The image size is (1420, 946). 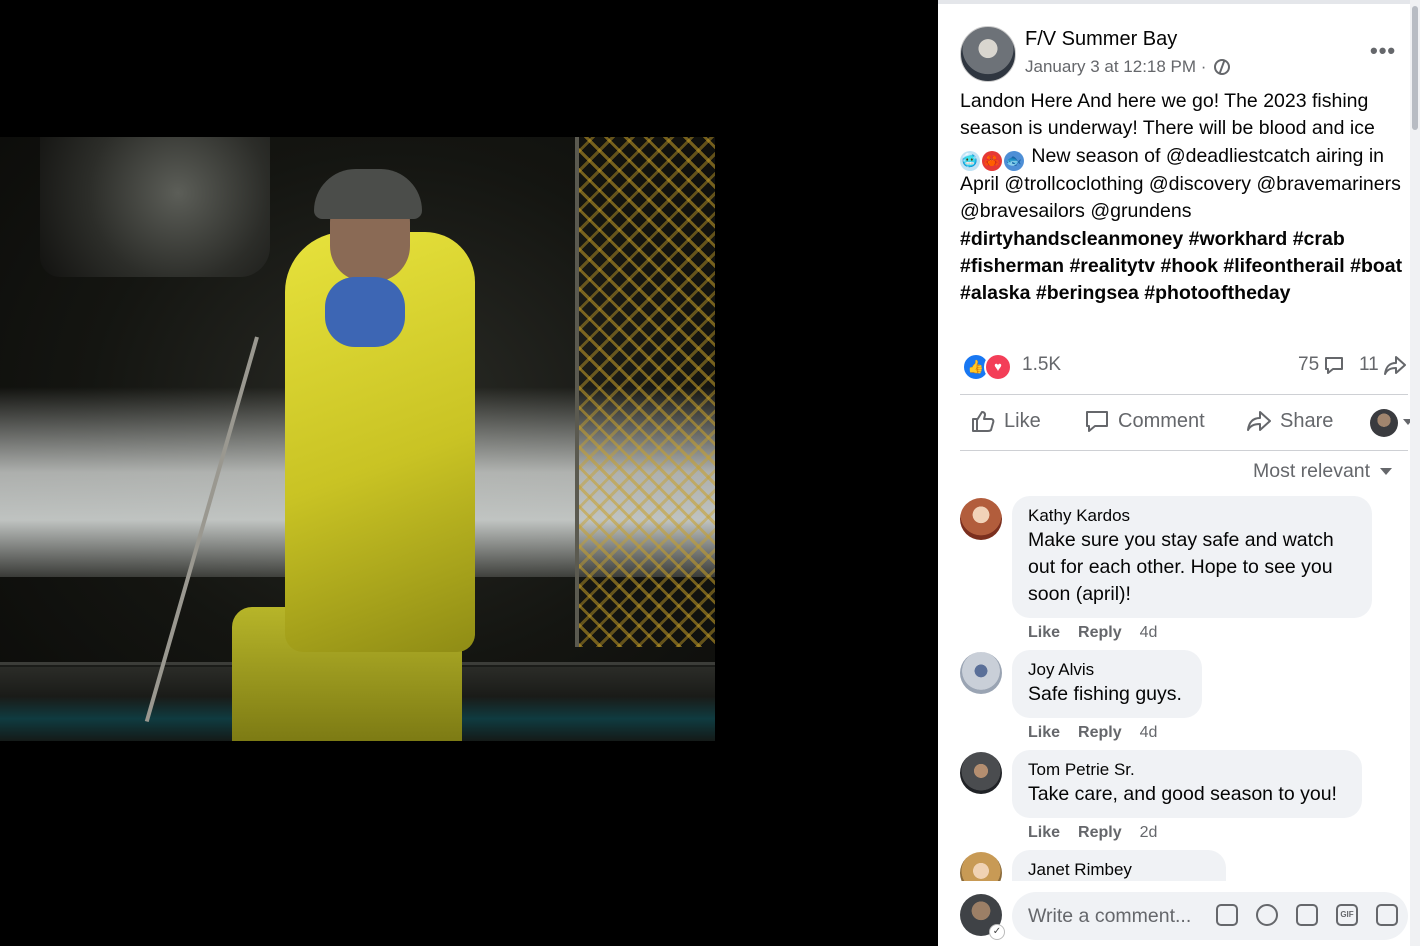 I want to click on comment-count-value: 75, so click(x=1309, y=364).